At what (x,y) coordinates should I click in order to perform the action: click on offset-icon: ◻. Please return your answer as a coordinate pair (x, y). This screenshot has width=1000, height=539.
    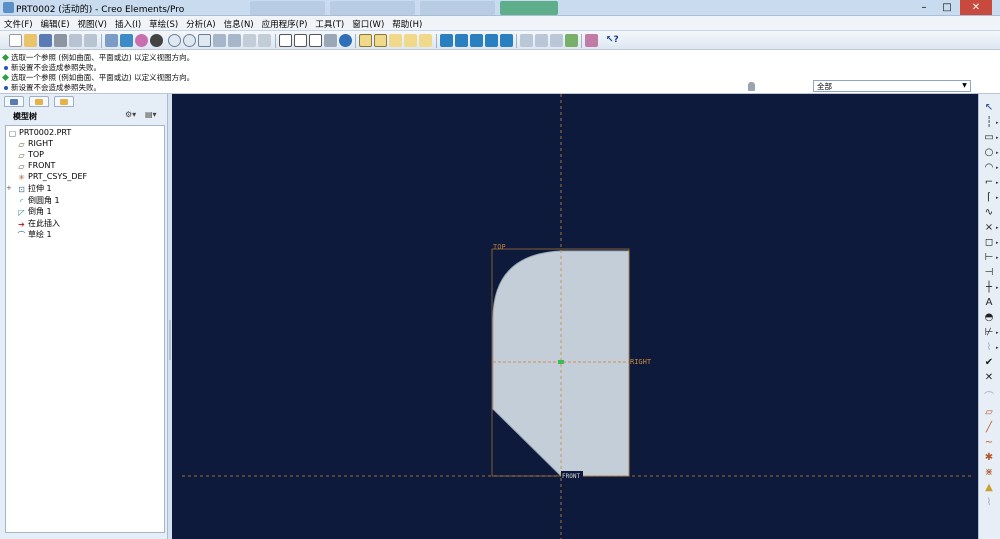
    Looking at the image, I should click on (989, 243).